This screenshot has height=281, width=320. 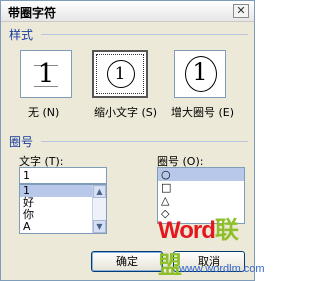 What do you see at coordinates (126, 112) in the screenshot?
I see `style-option-shrink-label: 缩小文字 (S)` at bounding box center [126, 112].